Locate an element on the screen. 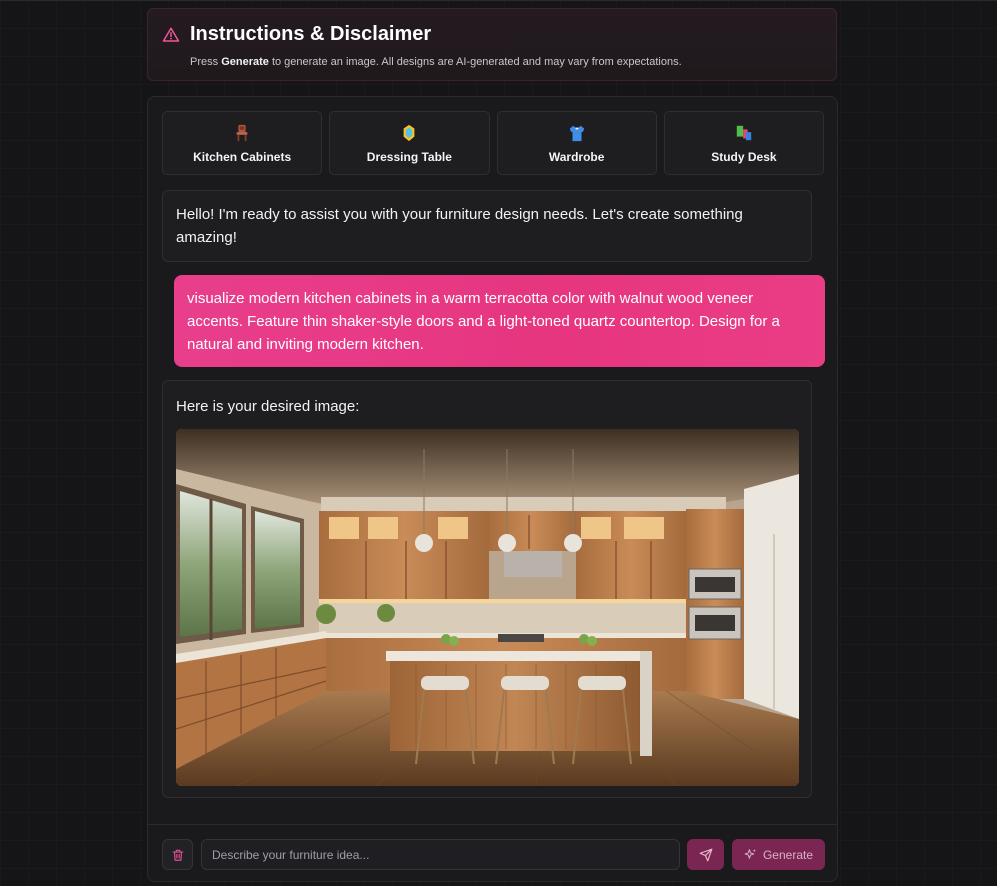 This screenshot has width=997, height=886. shirt-icon is located at coordinates (576, 133).